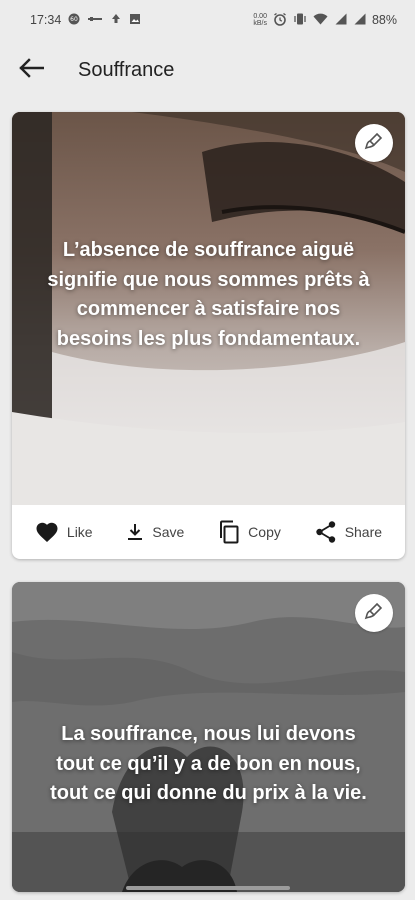 This screenshot has width=415, height=900. I want to click on share-button: Share, so click(348, 532).